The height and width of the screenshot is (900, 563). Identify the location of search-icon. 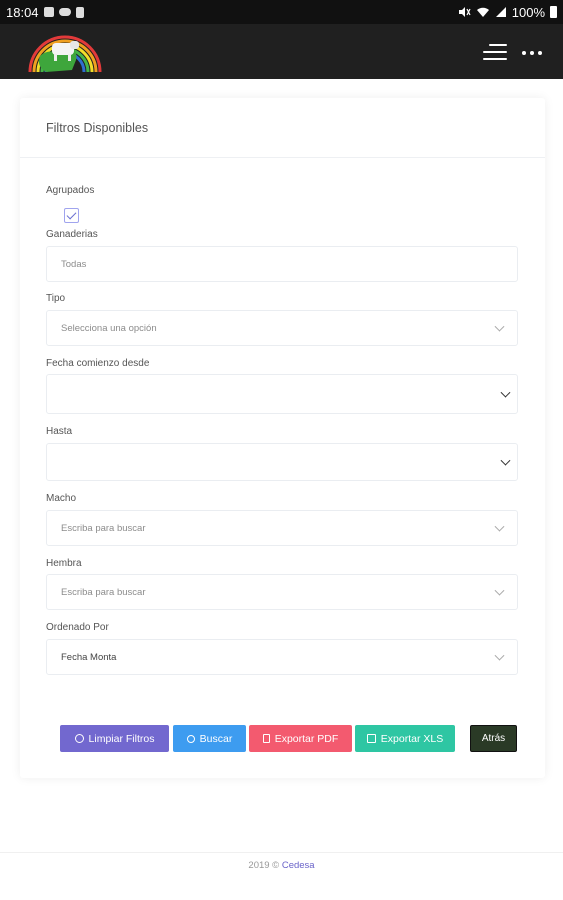
(190, 738).